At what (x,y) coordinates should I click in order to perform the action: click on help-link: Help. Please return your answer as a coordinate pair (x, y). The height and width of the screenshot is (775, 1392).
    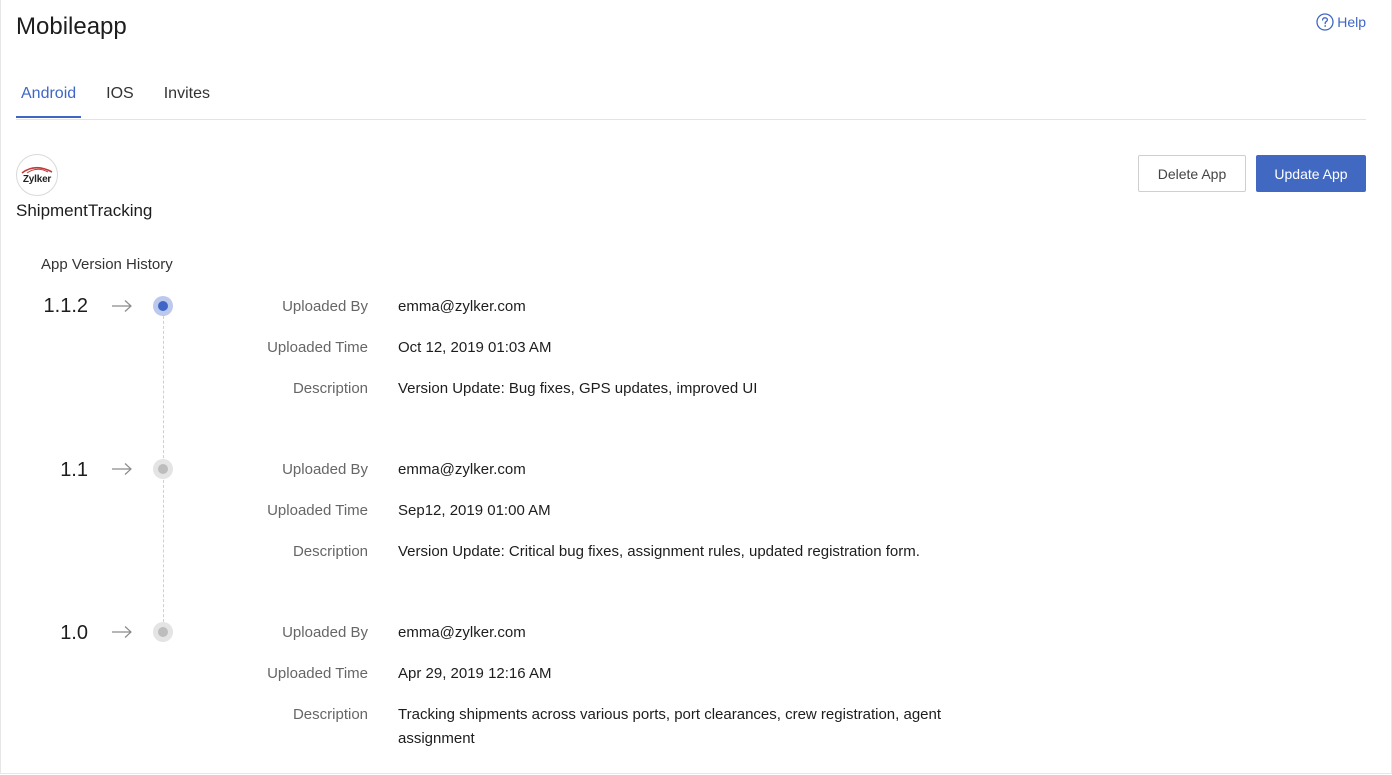
    Looking at the image, I should click on (1341, 22).